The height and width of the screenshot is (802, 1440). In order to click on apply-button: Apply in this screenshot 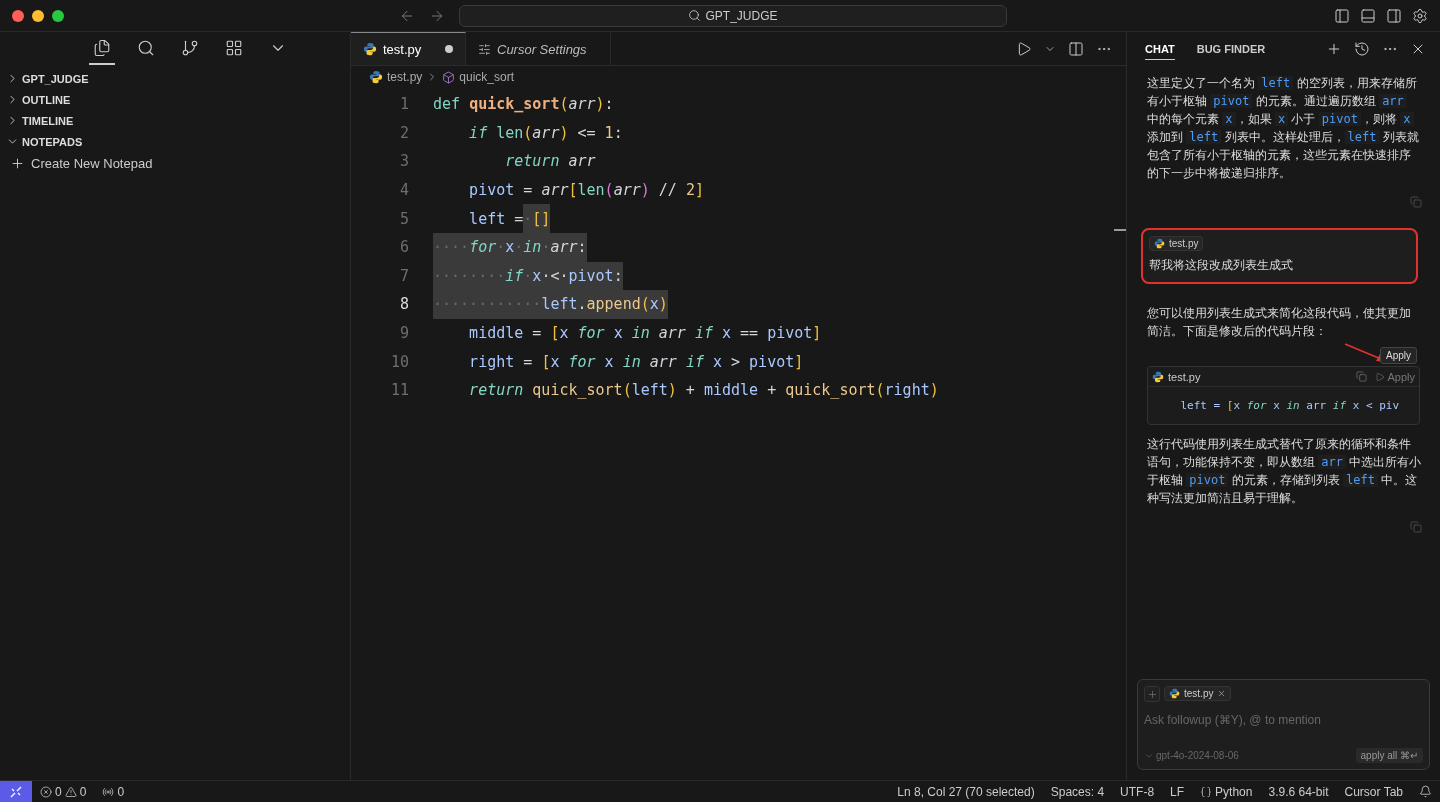, I will do `click(1395, 376)`.